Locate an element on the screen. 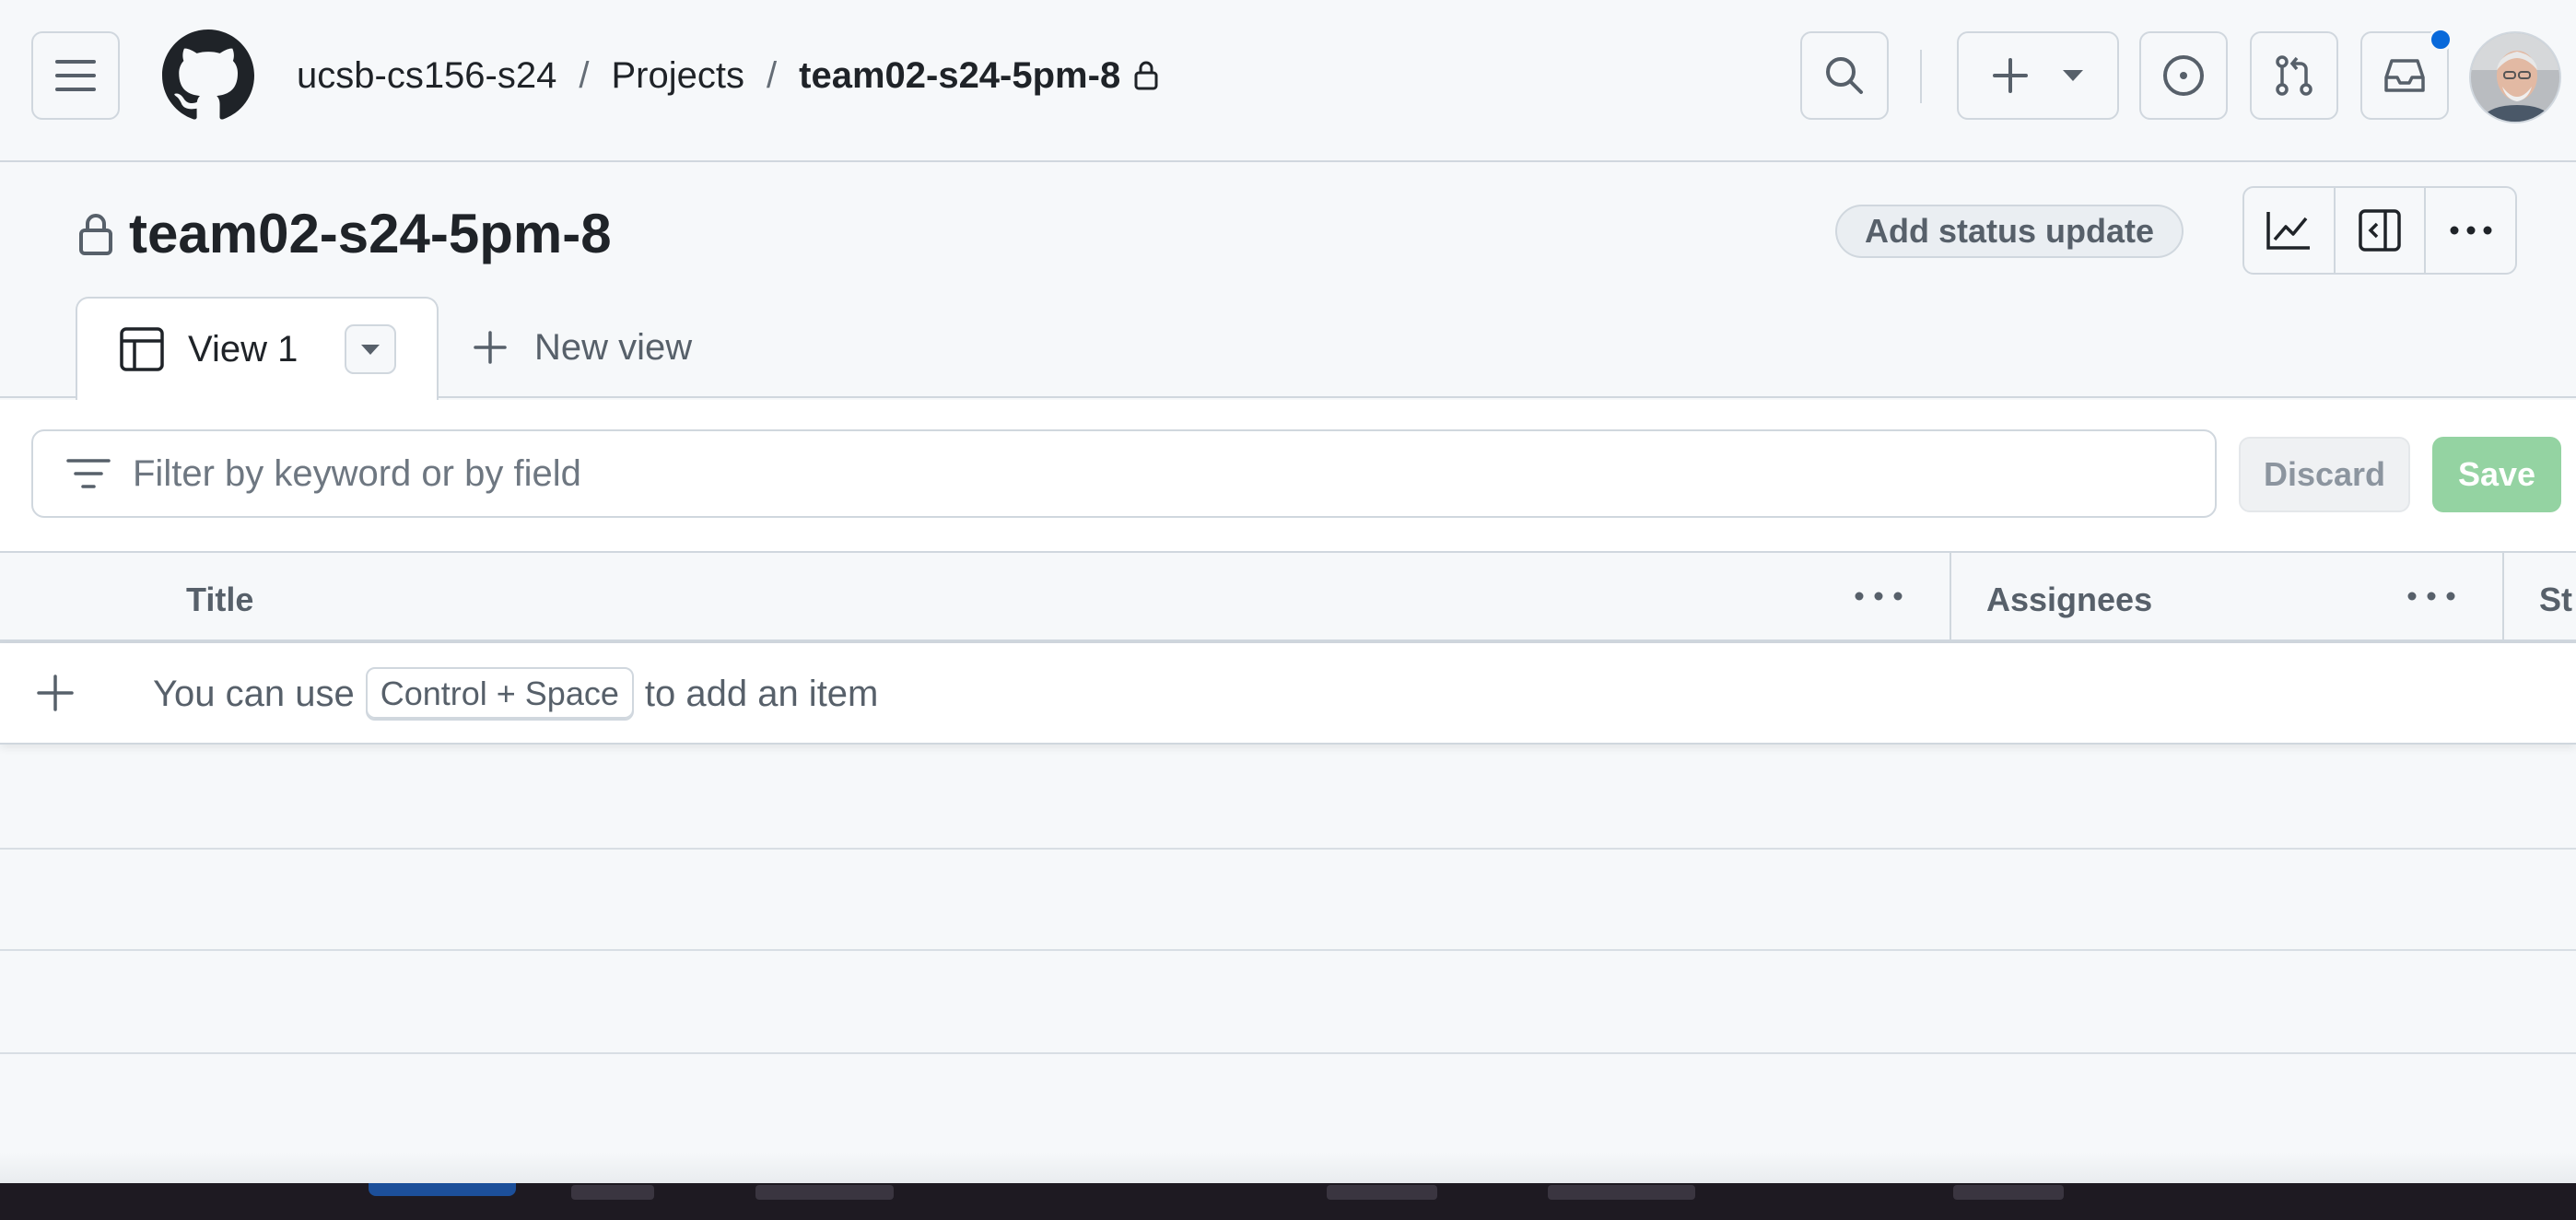 The height and width of the screenshot is (1220, 2576). menu-button is located at coordinates (75, 75).